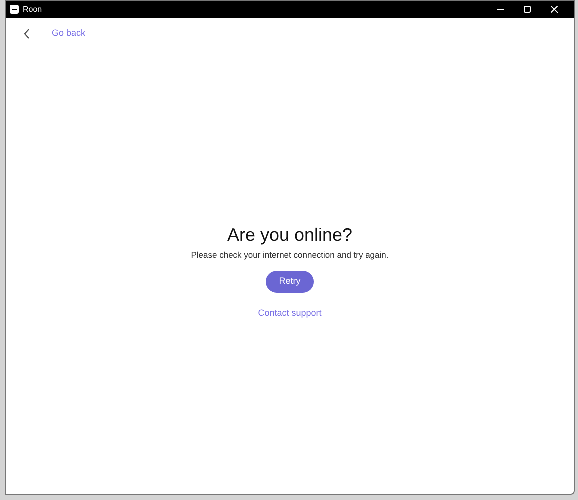 The image size is (578, 500). What do you see at coordinates (290, 255) in the screenshot?
I see `message-text: Please check your internet connection and try again.` at bounding box center [290, 255].